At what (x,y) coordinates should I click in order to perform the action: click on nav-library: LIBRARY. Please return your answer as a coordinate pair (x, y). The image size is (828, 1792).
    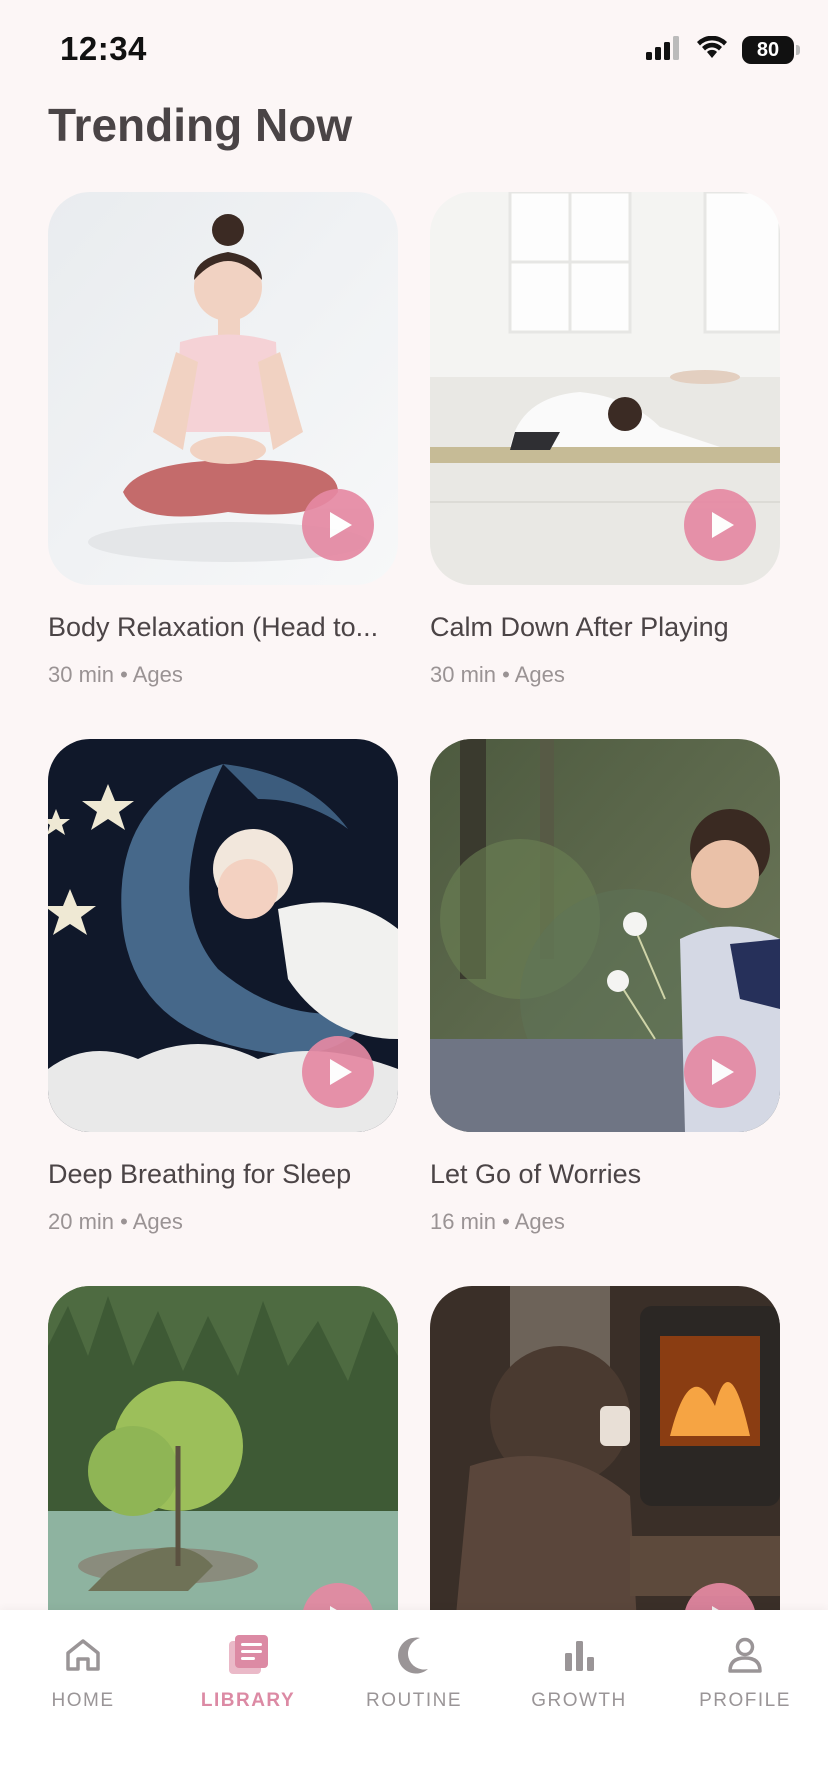
    Looking at the image, I should click on (248, 1672).